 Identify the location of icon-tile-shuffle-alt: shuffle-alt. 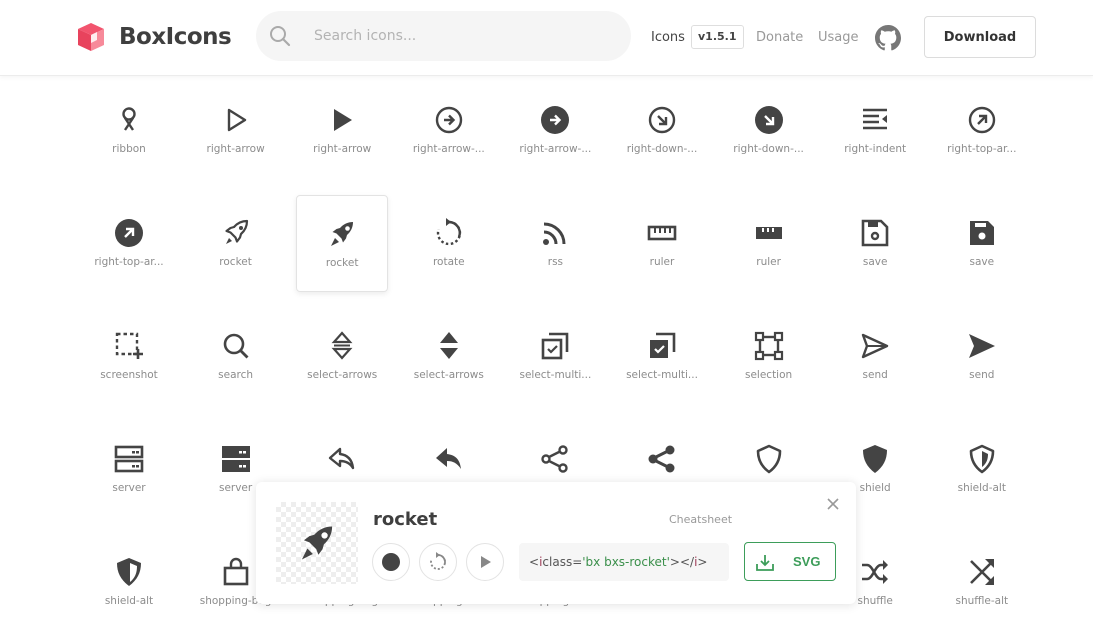
(982, 582).